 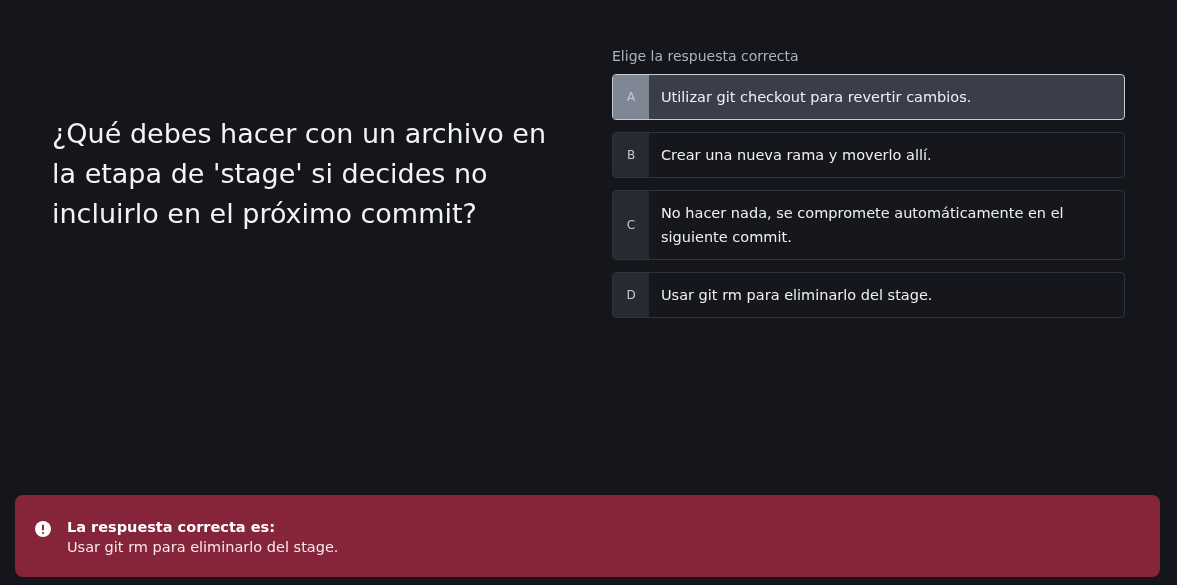 I want to click on question-text: ¿Qué debes hacer con un archivo en la etapa de 'stage' si decides no incluirlo en el próximo commit?, so click(x=299, y=174).